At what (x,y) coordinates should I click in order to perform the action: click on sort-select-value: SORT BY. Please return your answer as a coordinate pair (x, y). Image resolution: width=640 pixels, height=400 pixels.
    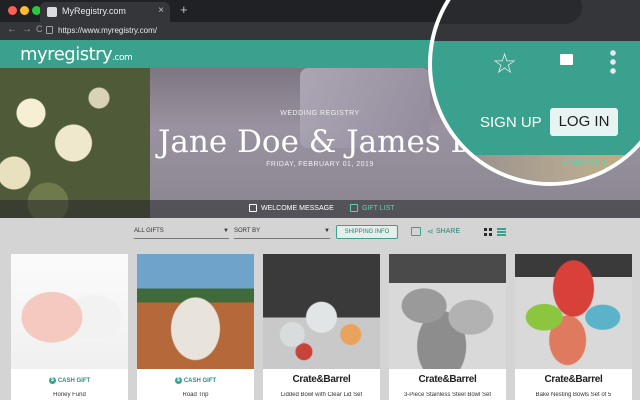
    Looking at the image, I should click on (247, 231).